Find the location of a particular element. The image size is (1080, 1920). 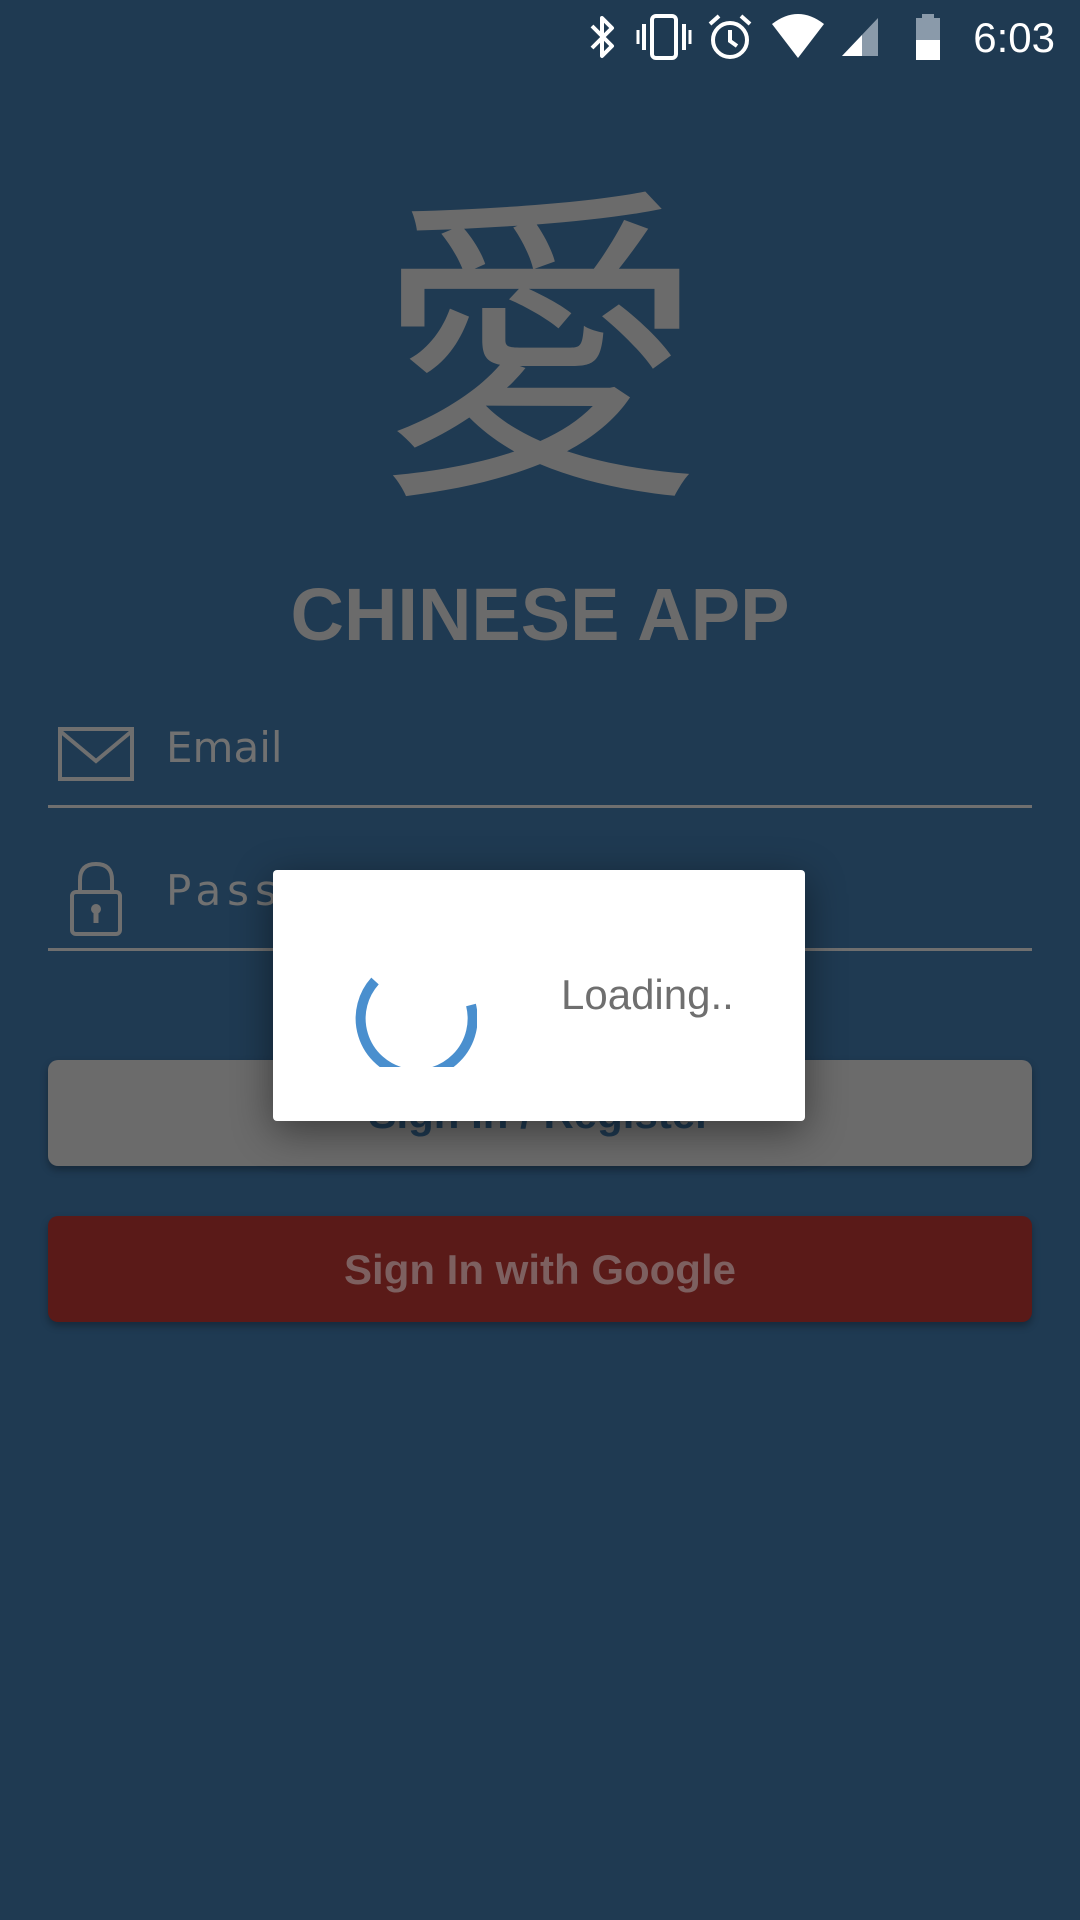

lock-icon is located at coordinates (96, 898).